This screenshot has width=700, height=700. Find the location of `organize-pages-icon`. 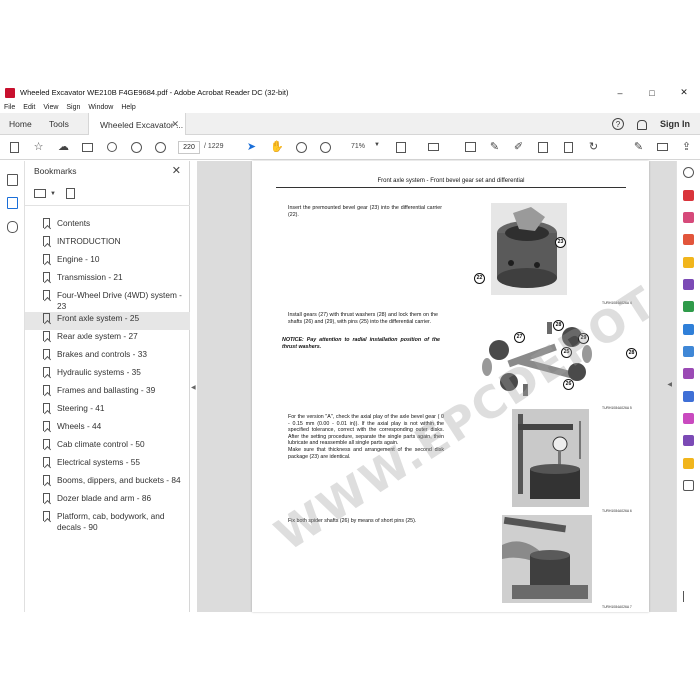

organize-pages-icon is located at coordinates (688, 306).